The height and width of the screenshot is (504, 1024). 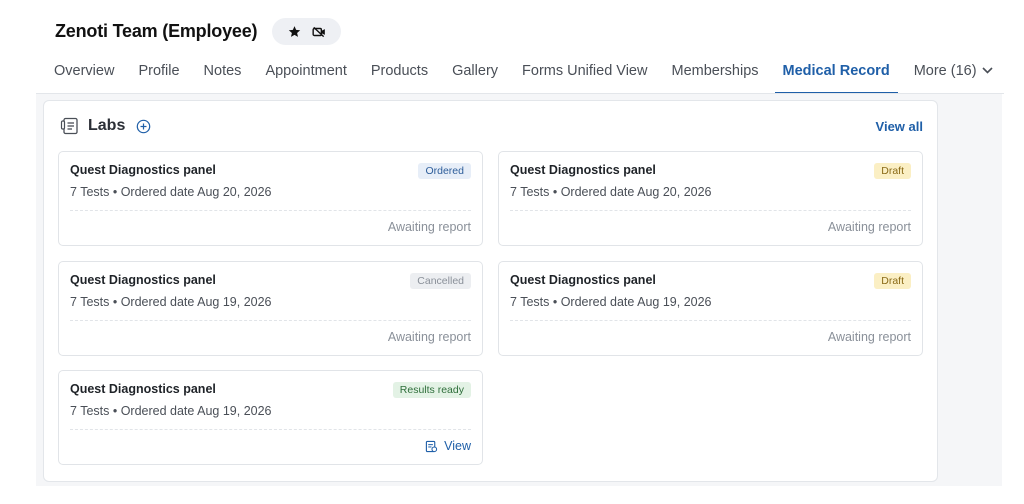 What do you see at coordinates (475, 71) in the screenshot?
I see `tab-label: Gallery` at bounding box center [475, 71].